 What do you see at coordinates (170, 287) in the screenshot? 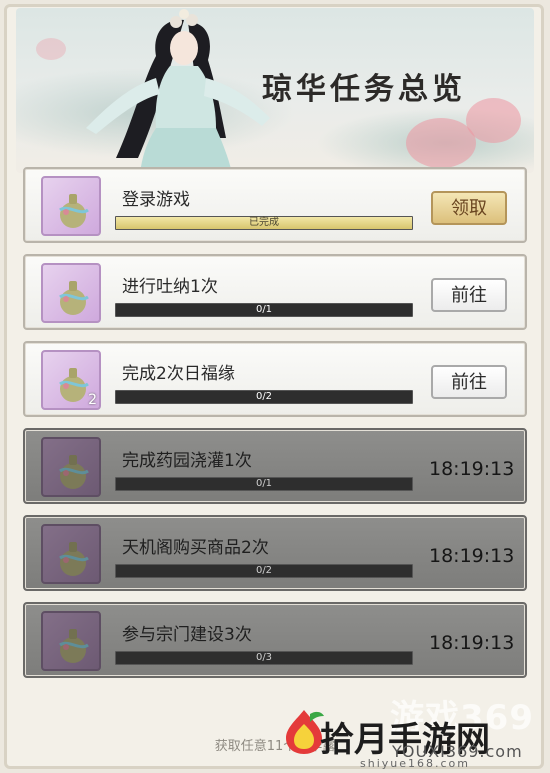
I see `task-name: 进行吐纳1次` at bounding box center [170, 287].